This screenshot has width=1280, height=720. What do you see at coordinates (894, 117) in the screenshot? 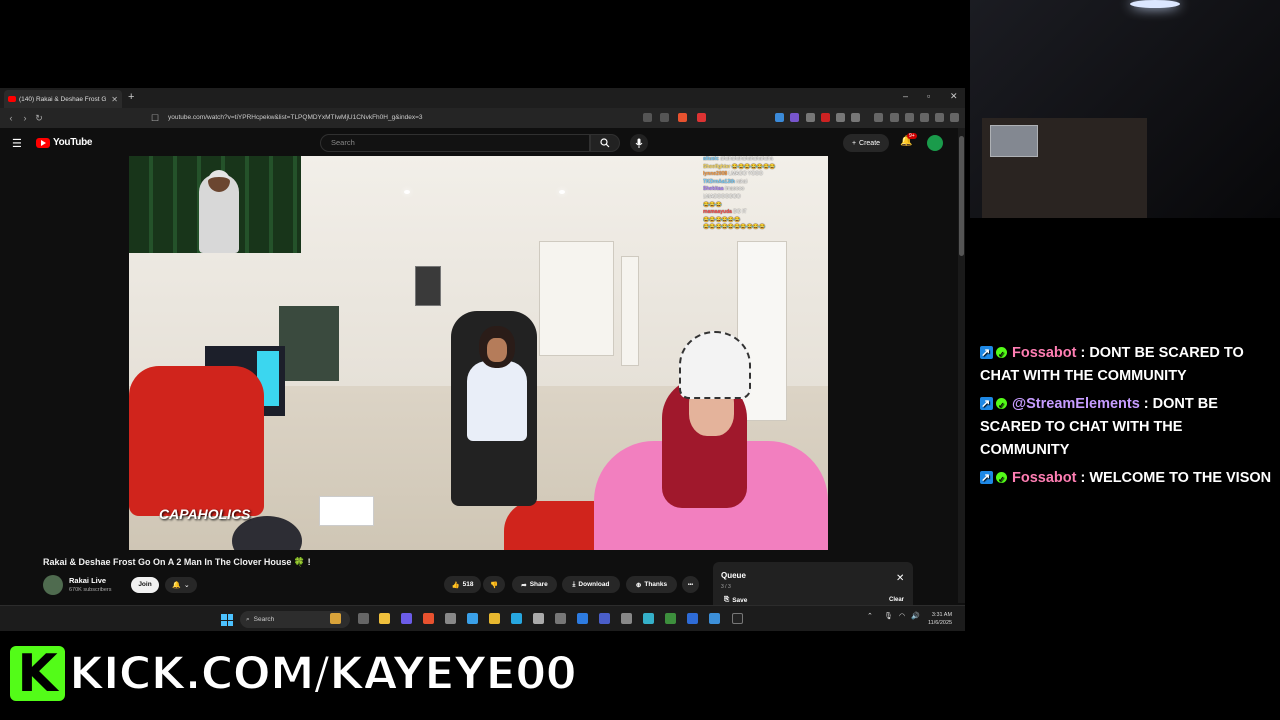
I see `sidebar-icon` at bounding box center [894, 117].